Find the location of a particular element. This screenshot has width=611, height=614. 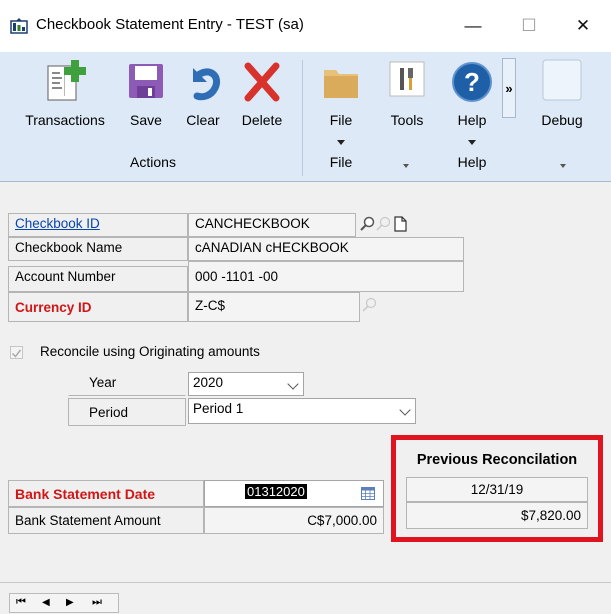

period-label: Period is located at coordinates (127, 412).